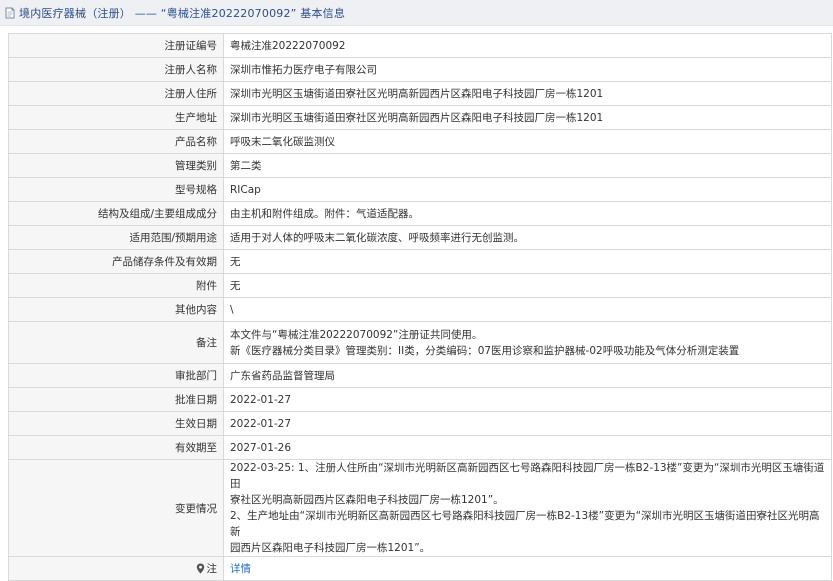 Image resolution: width=833 pixels, height=581 pixels. I want to click on row-value: 由主机和附件组成。附件：气道适配器。, so click(527, 213).